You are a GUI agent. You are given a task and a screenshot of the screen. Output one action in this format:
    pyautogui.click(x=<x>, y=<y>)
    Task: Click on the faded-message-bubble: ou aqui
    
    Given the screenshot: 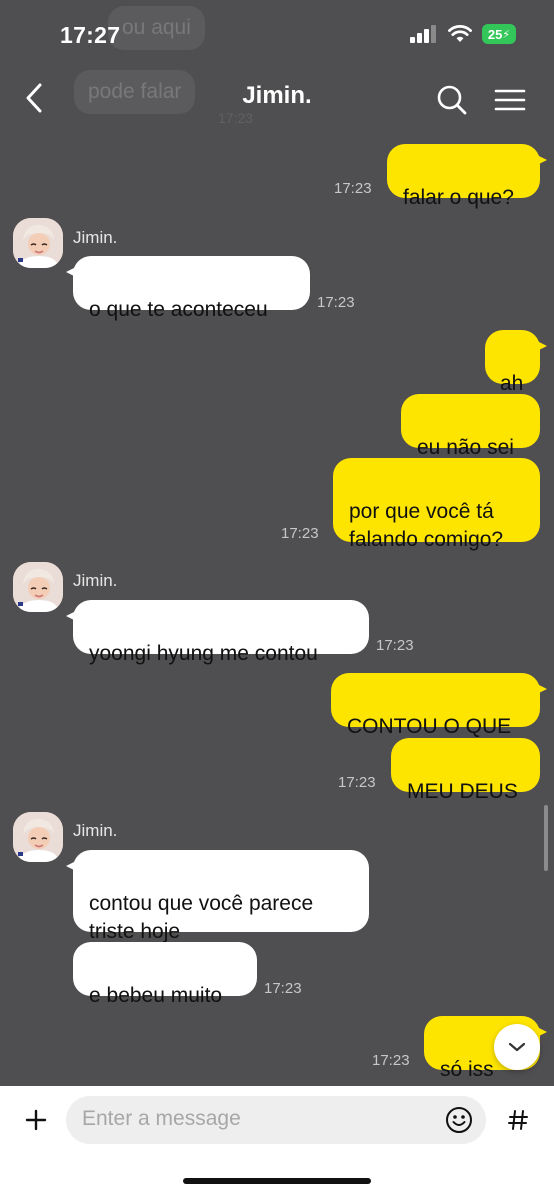 What is the action you would take?
    pyautogui.click(x=156, y=28)
    